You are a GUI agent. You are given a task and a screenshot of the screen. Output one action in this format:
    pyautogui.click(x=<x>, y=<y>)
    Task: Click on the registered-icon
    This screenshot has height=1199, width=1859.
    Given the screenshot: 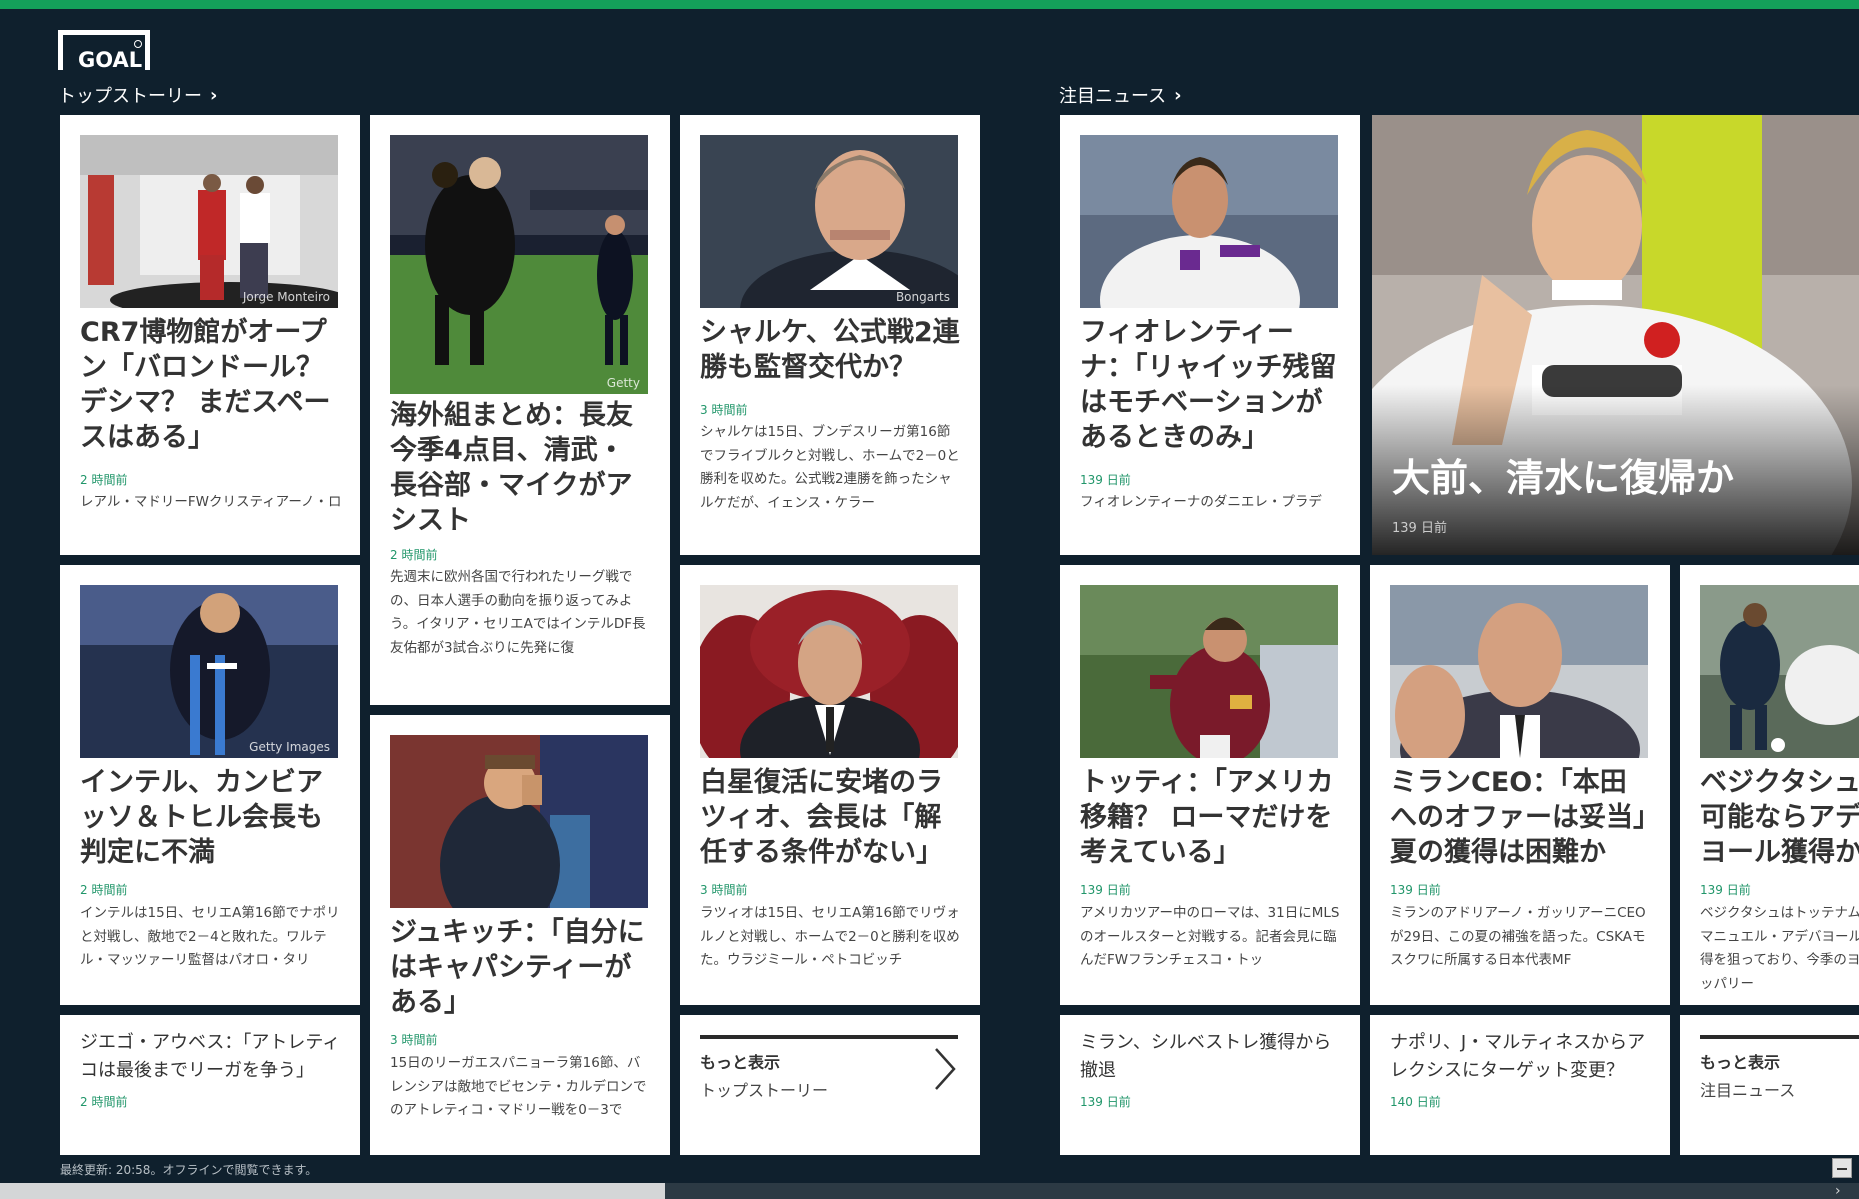 What is the action you would take?
    pyautogui.click(x=138, y=44)
    